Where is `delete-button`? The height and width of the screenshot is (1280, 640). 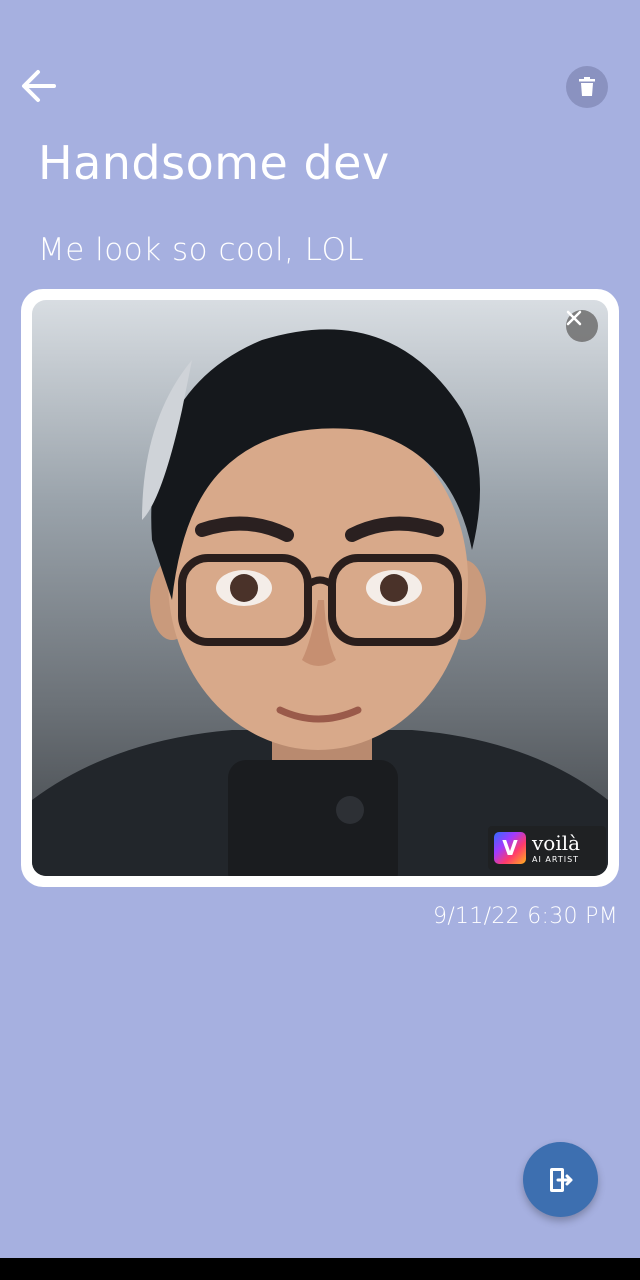
delete-button is located at coordinates (587, 87).